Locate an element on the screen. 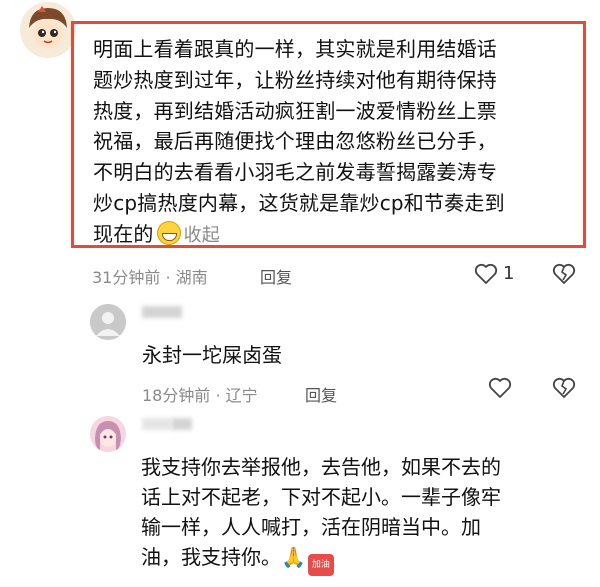 The image size is (600, 587). reply-last-line: 油，我支持你。🙏 加油 is located at coordinates (321, 559).